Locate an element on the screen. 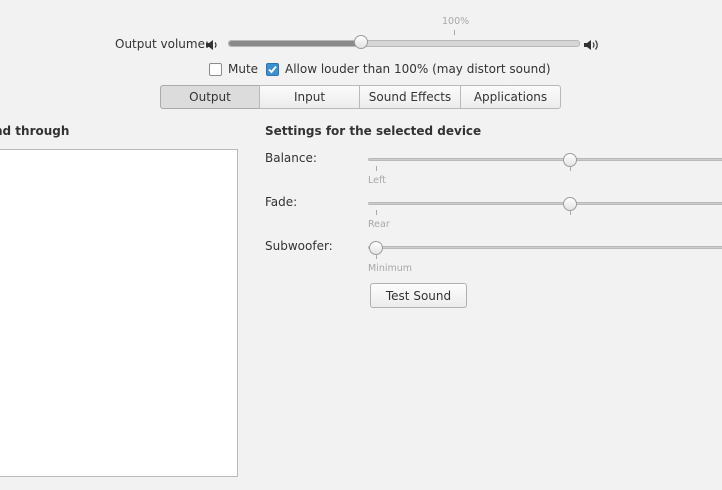  mute-label: Mute is located at coordinates (243, 69).